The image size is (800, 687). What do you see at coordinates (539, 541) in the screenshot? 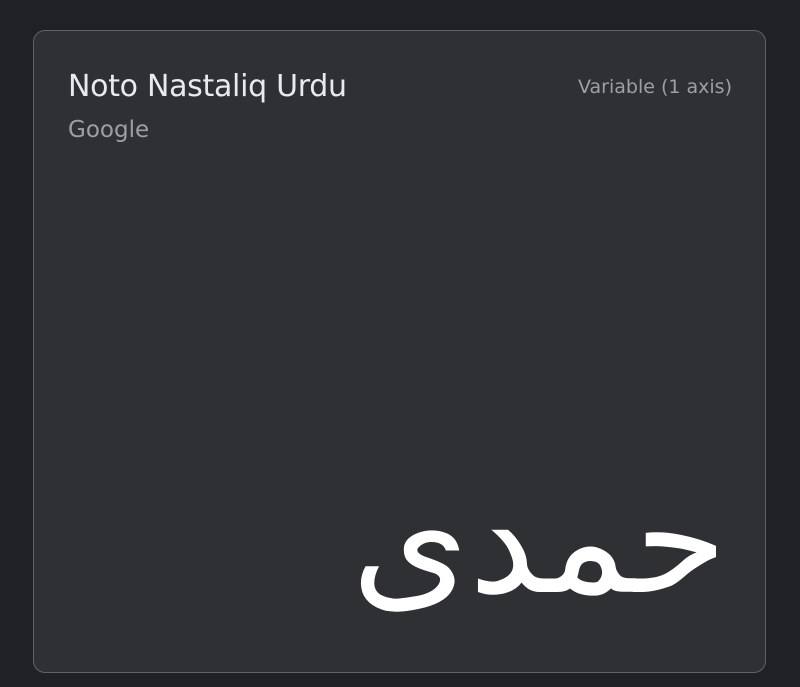
I see `font-preview-text: حمدی` at bounding box center [539, 541].